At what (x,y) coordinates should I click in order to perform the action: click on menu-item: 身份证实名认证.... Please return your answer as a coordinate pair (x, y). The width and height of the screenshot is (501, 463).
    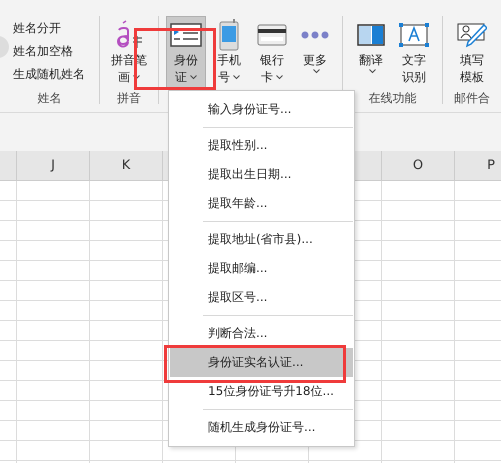
    Looking at the image, I should click on (261, 362).